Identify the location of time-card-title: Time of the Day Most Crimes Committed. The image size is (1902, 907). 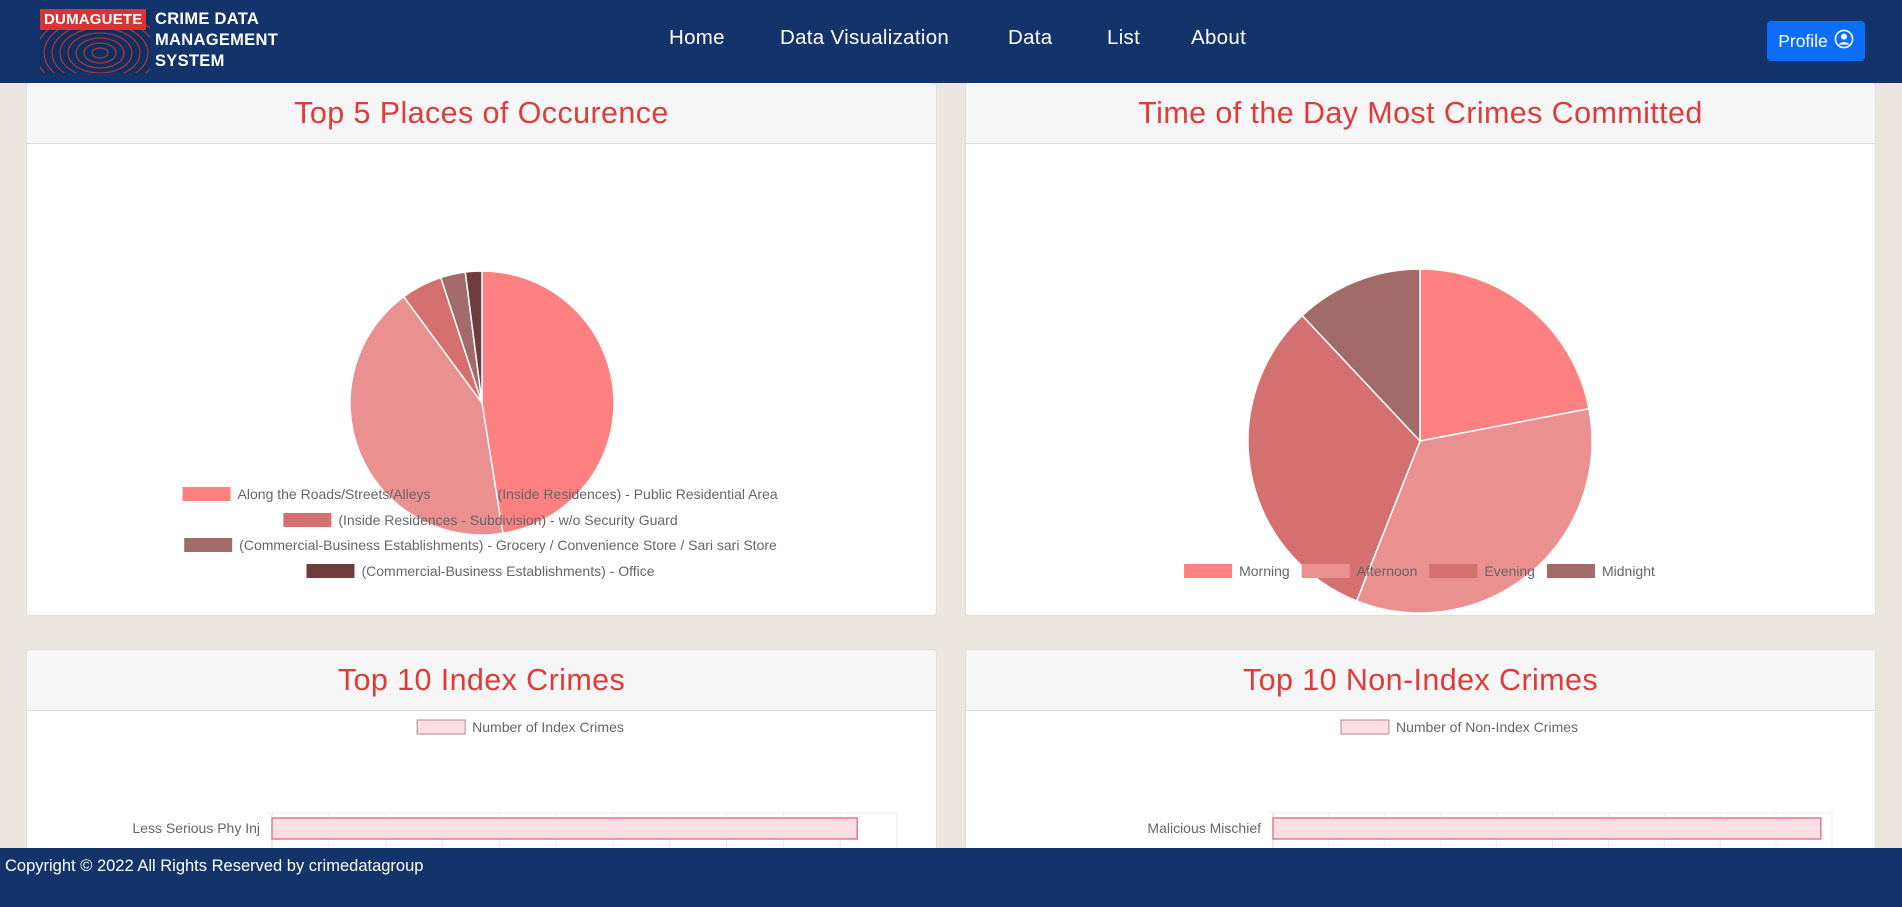
(1420, 112).